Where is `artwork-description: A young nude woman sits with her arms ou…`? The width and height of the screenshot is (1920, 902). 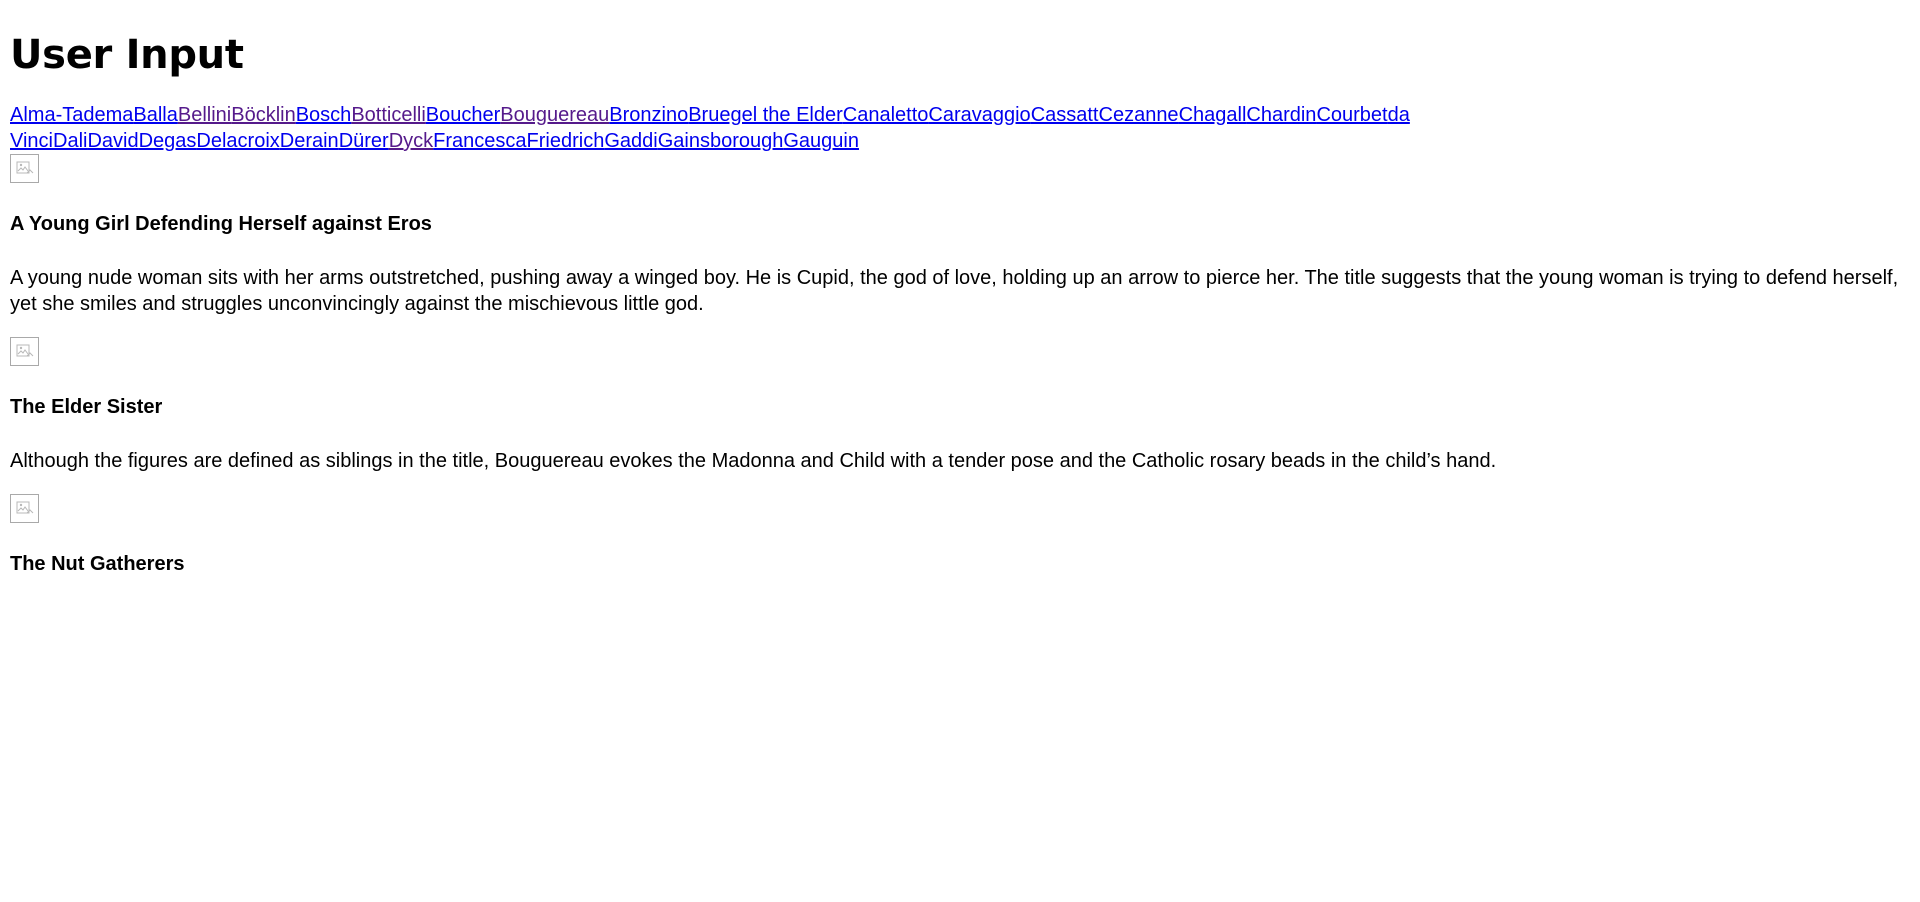 artwork-description: A young nude woman sits with her arms ou… is located at coordinates (954, 291).